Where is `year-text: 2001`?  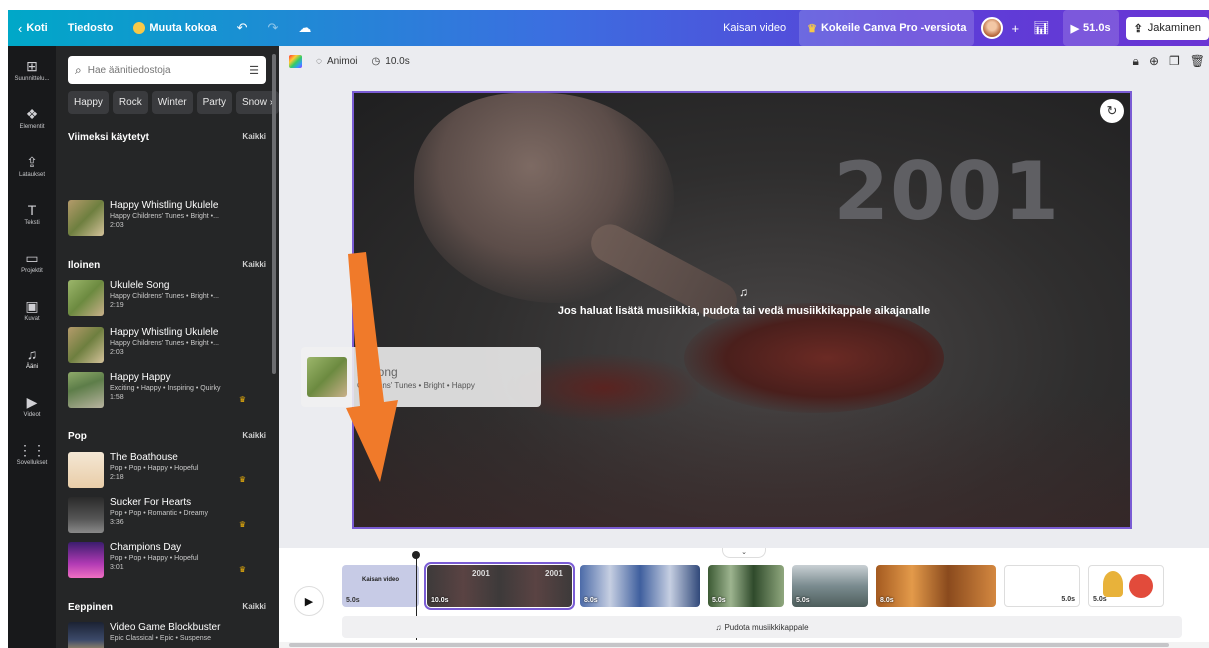 year-text: 2001 is located at coordinates (946, 191).